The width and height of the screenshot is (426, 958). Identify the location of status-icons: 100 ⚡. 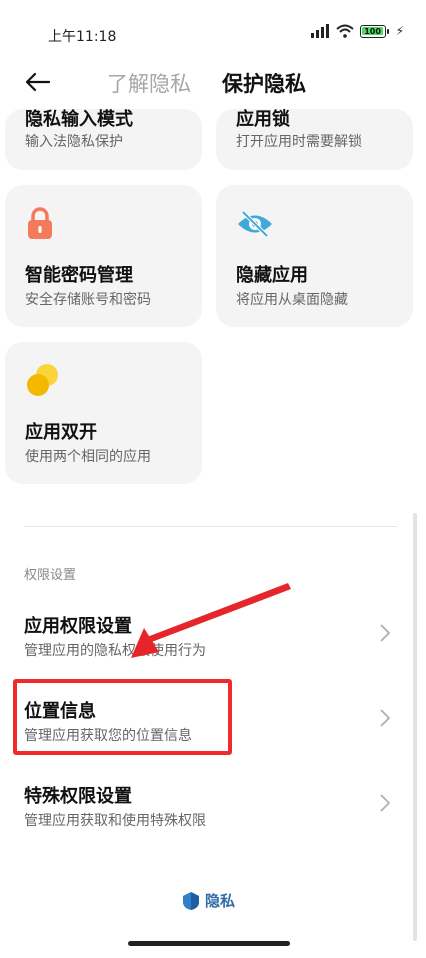
(357, 31).